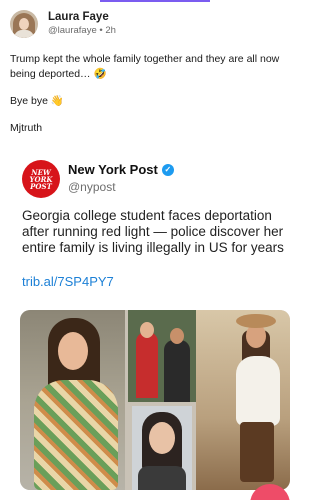  Describe the element at coordinates (24, 34) in the screenshot. I see `avatar-body` at that location.